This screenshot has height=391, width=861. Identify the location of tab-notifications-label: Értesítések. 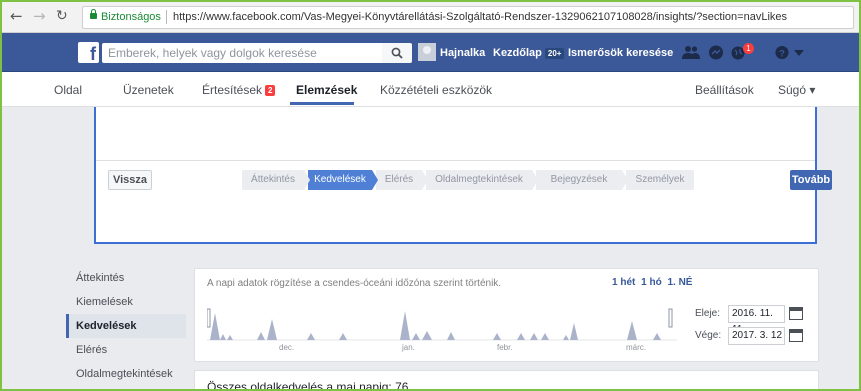
(232, 90).